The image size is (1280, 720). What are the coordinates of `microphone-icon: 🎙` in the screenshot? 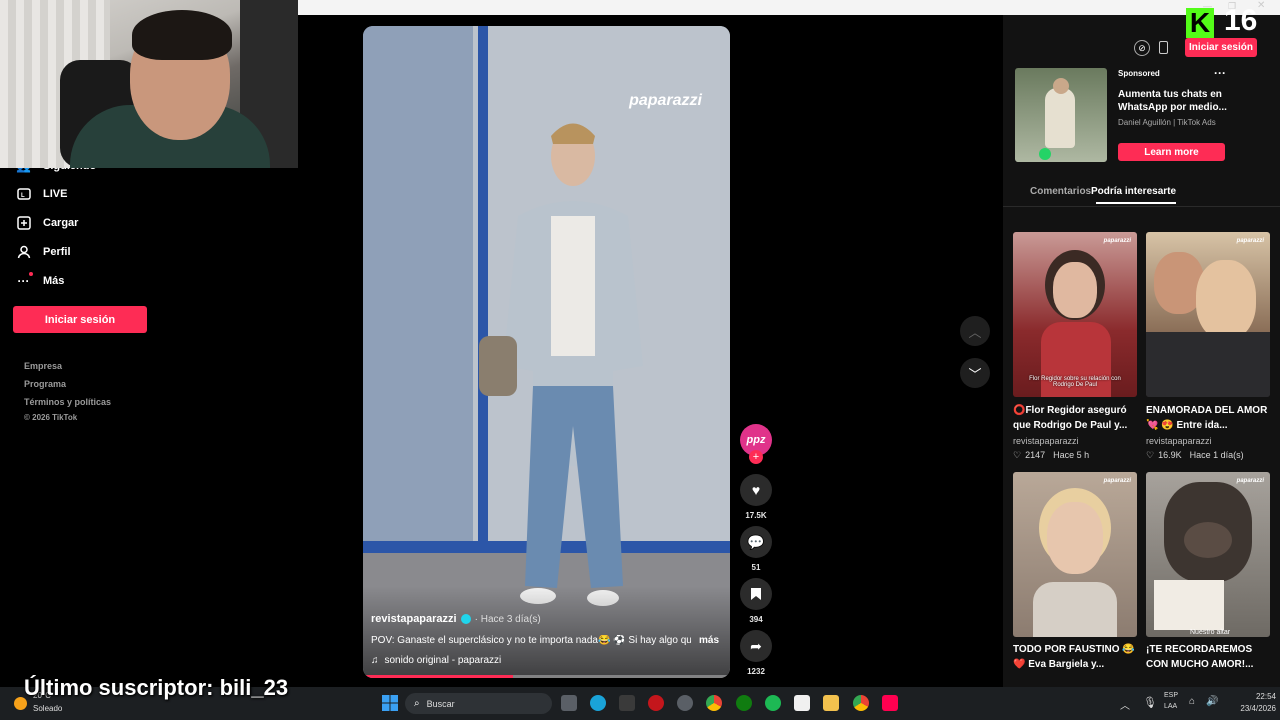 It's located at (1150, 702).